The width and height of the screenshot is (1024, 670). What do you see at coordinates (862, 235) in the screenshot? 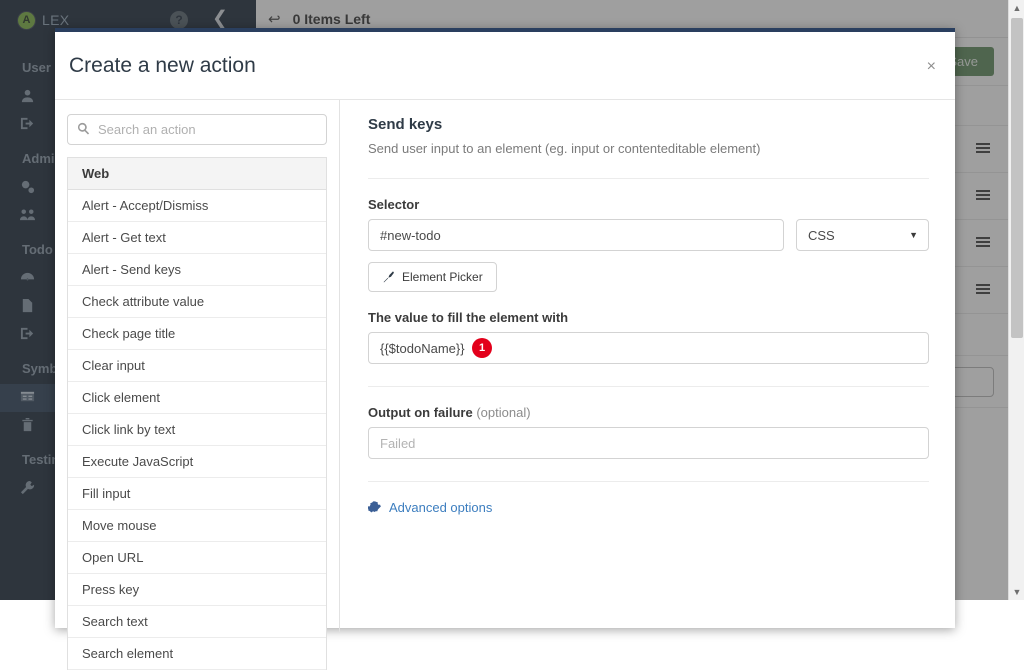
I see `selector-type-wrap: CSS ▼` at bounding box center [862, 235].